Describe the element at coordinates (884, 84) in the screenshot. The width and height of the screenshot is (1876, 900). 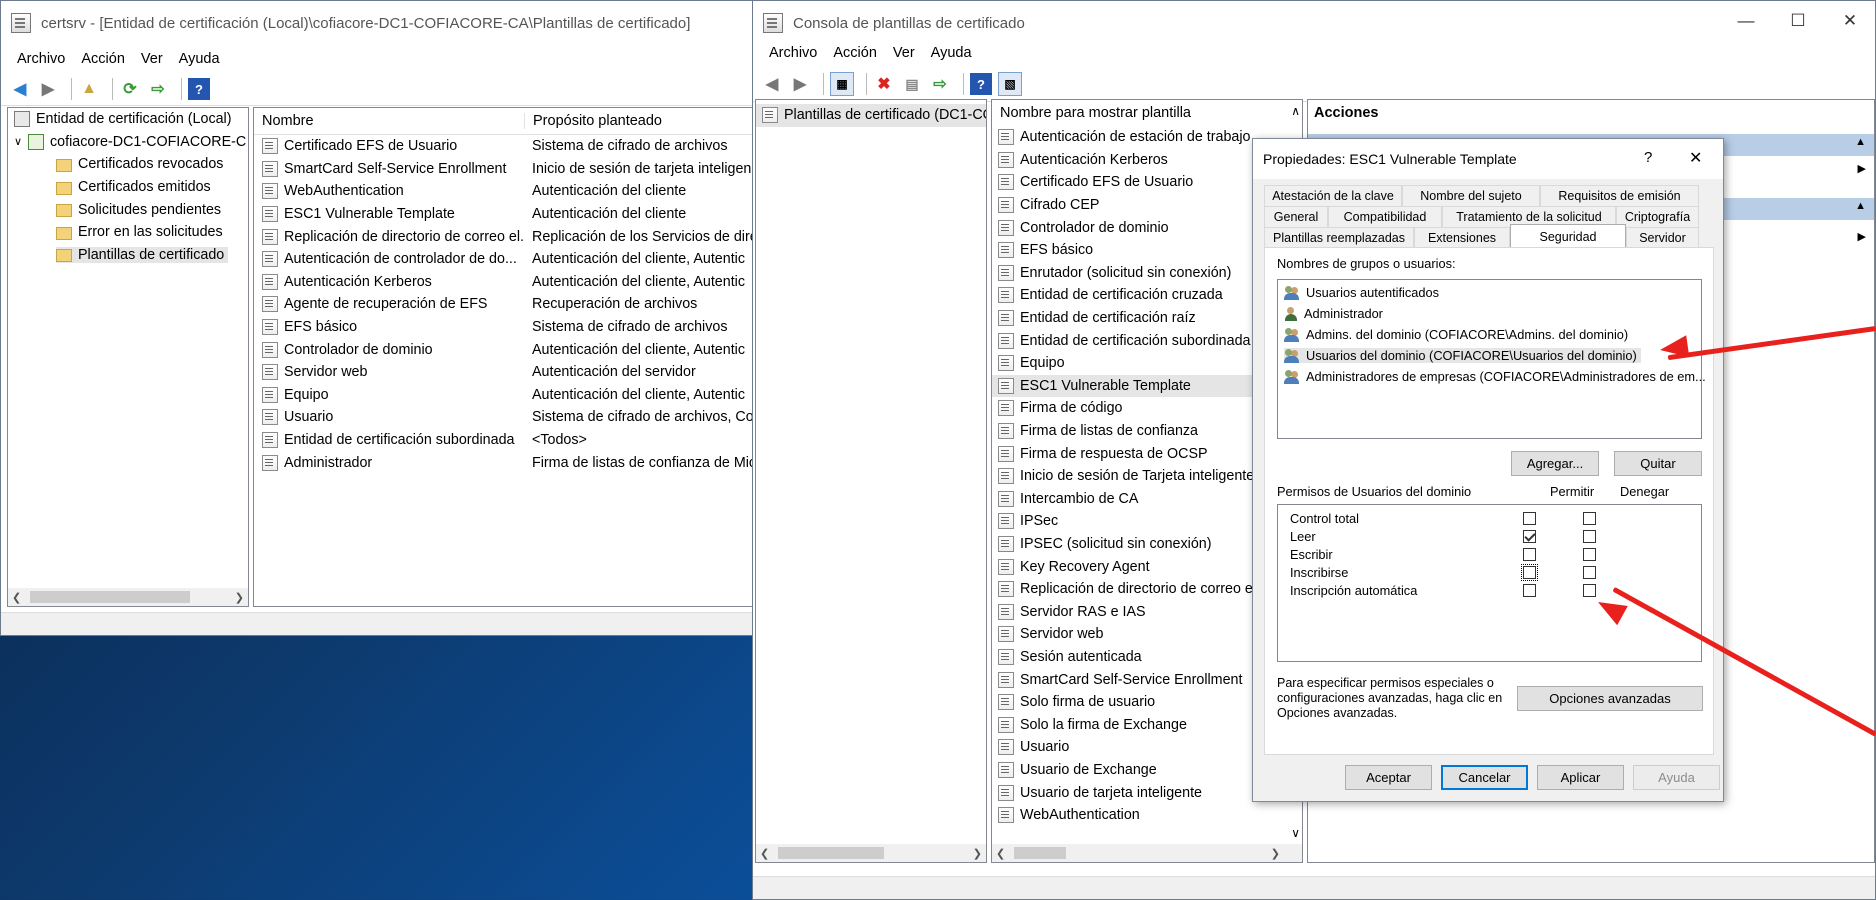
I see `delete-icon: ✖` at that location.